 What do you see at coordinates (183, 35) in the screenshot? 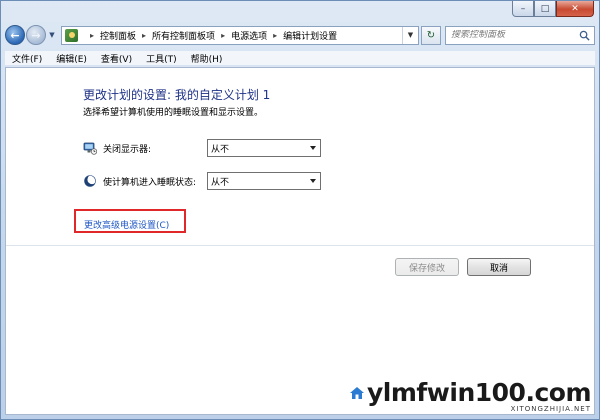
I see `breadcrumb-all-items: 所有控制面板项` at bounding box center [183, 35].